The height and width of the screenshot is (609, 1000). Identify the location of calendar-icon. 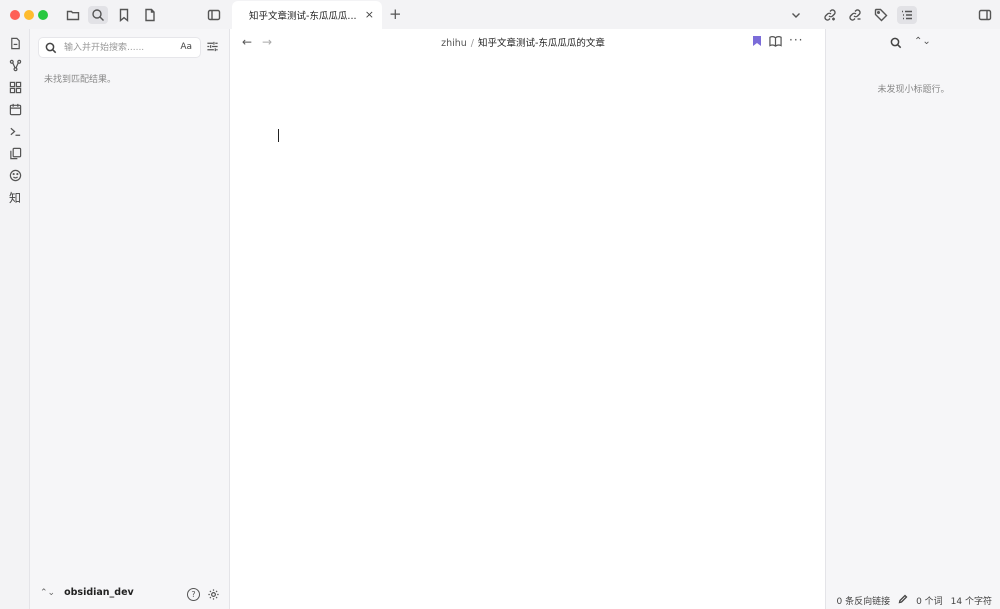
(15, 109).